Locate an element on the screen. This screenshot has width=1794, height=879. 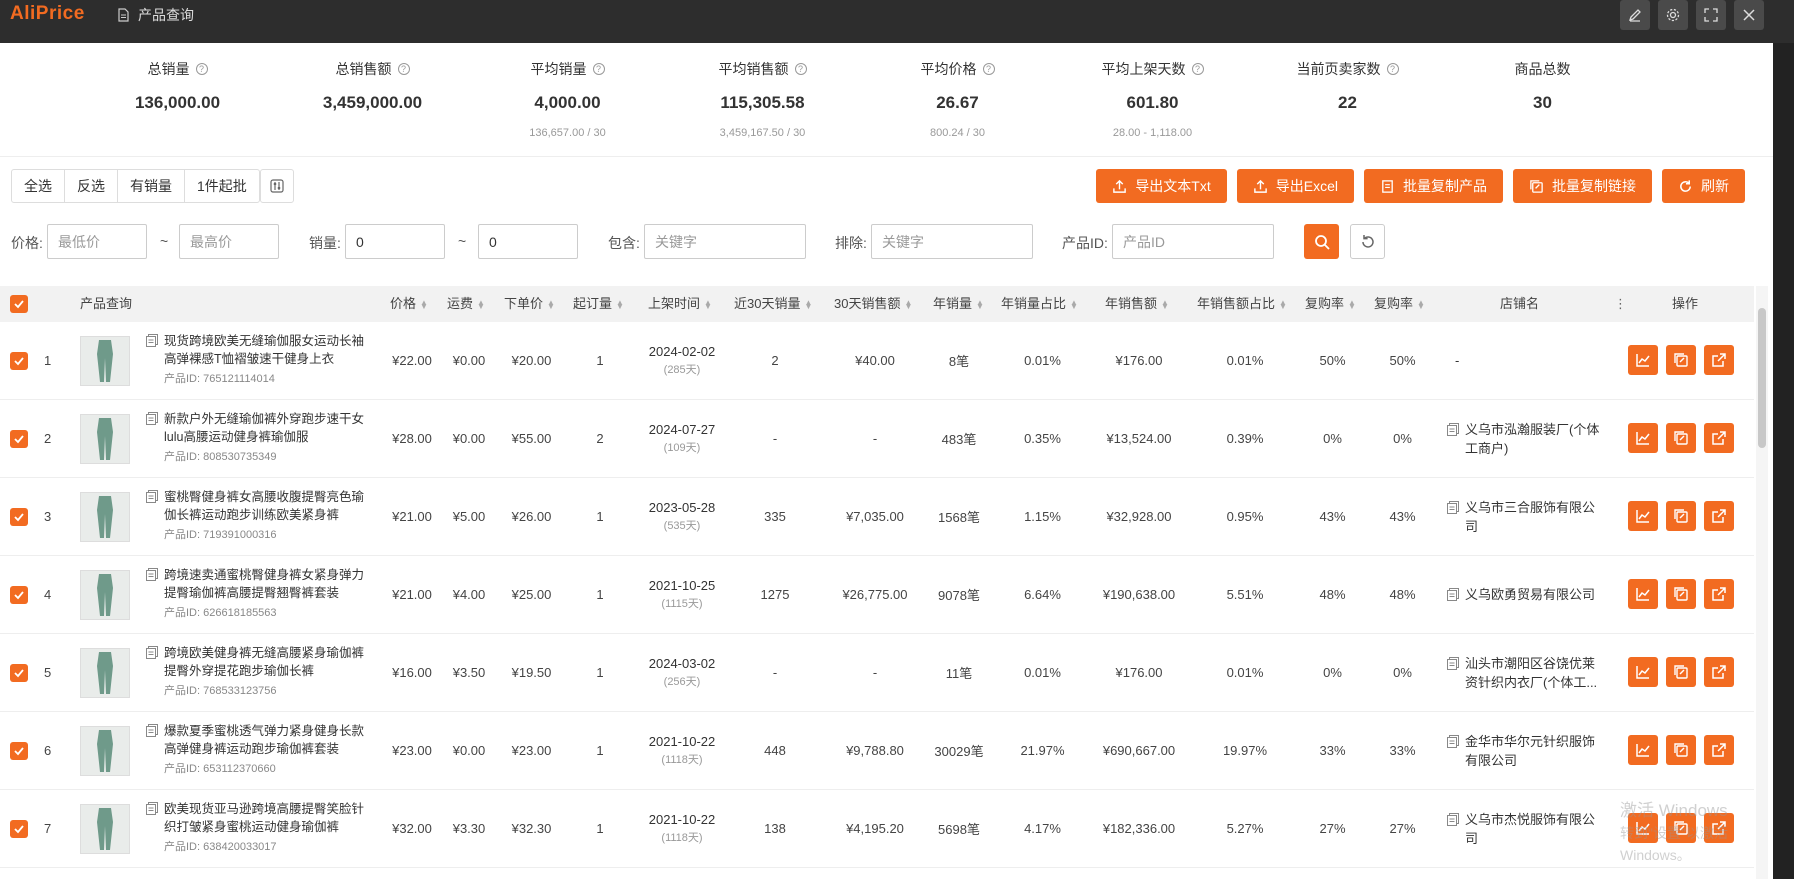
header-sales30: 近30天销量 ▲ ▼ is located at coordinates (773, 304).